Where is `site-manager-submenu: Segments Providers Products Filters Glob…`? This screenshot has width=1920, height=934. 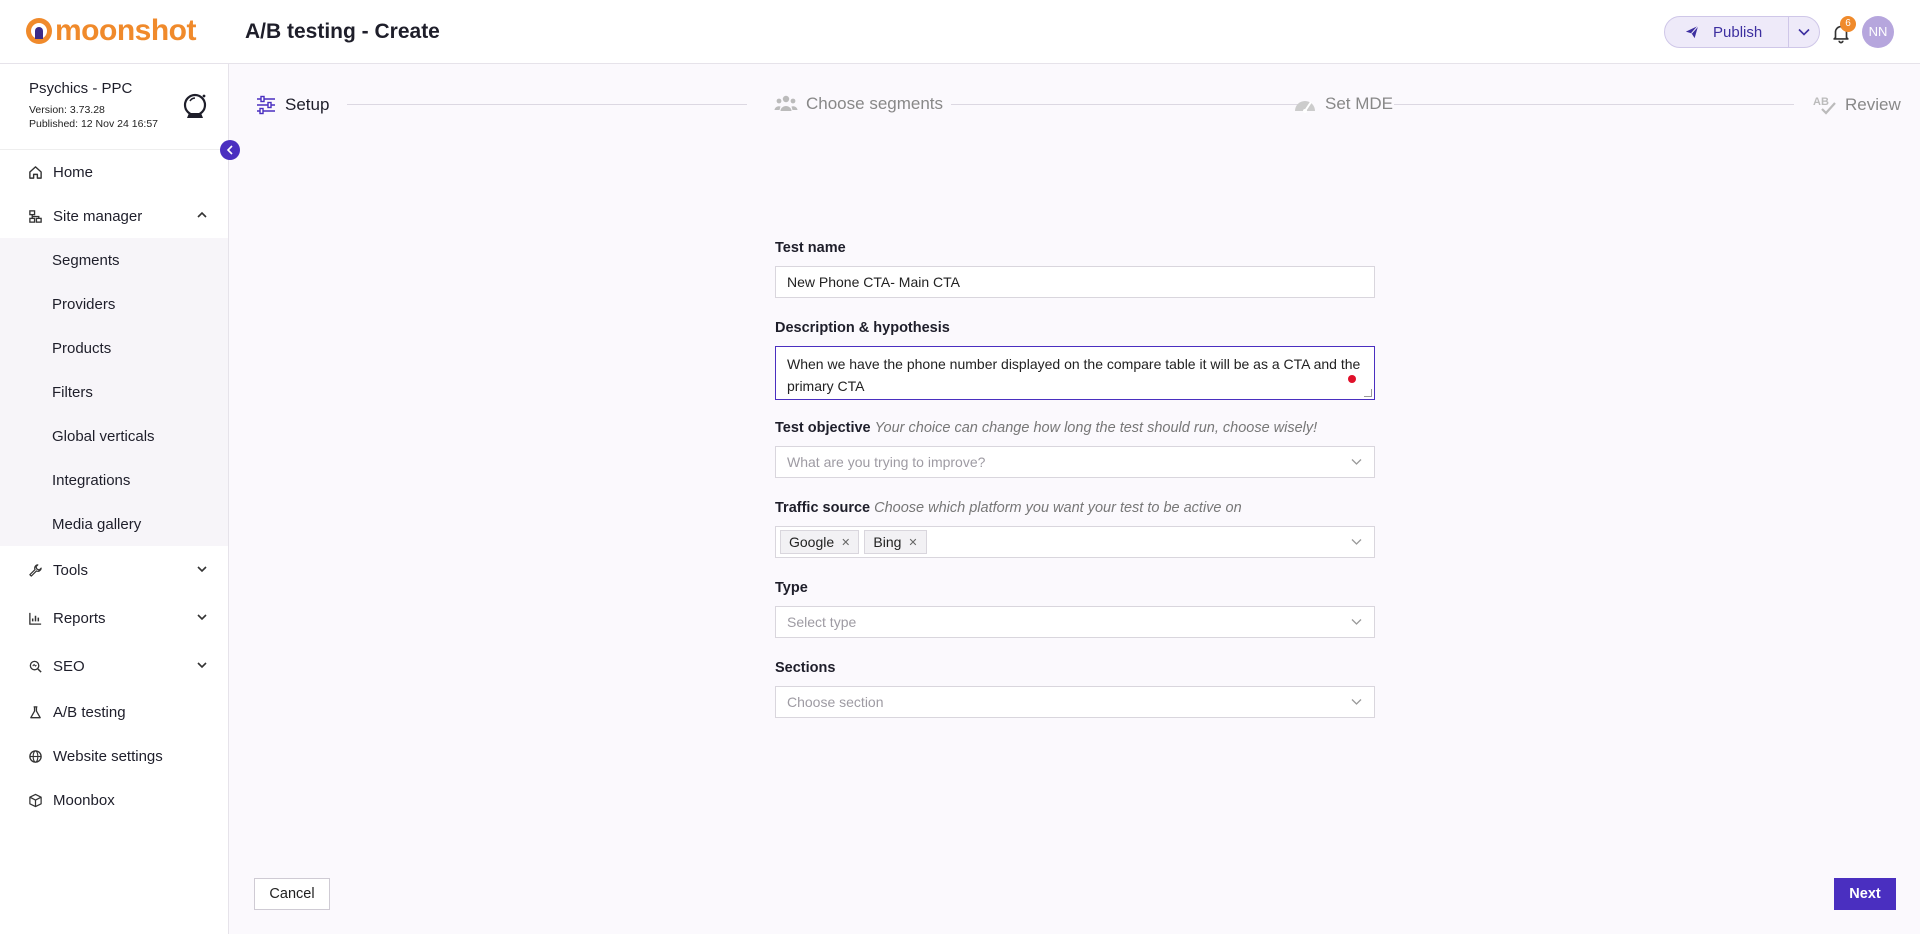 site-manager-submenu: Segments Providers Products Filters Glob… is located at coordinates (114, 392).